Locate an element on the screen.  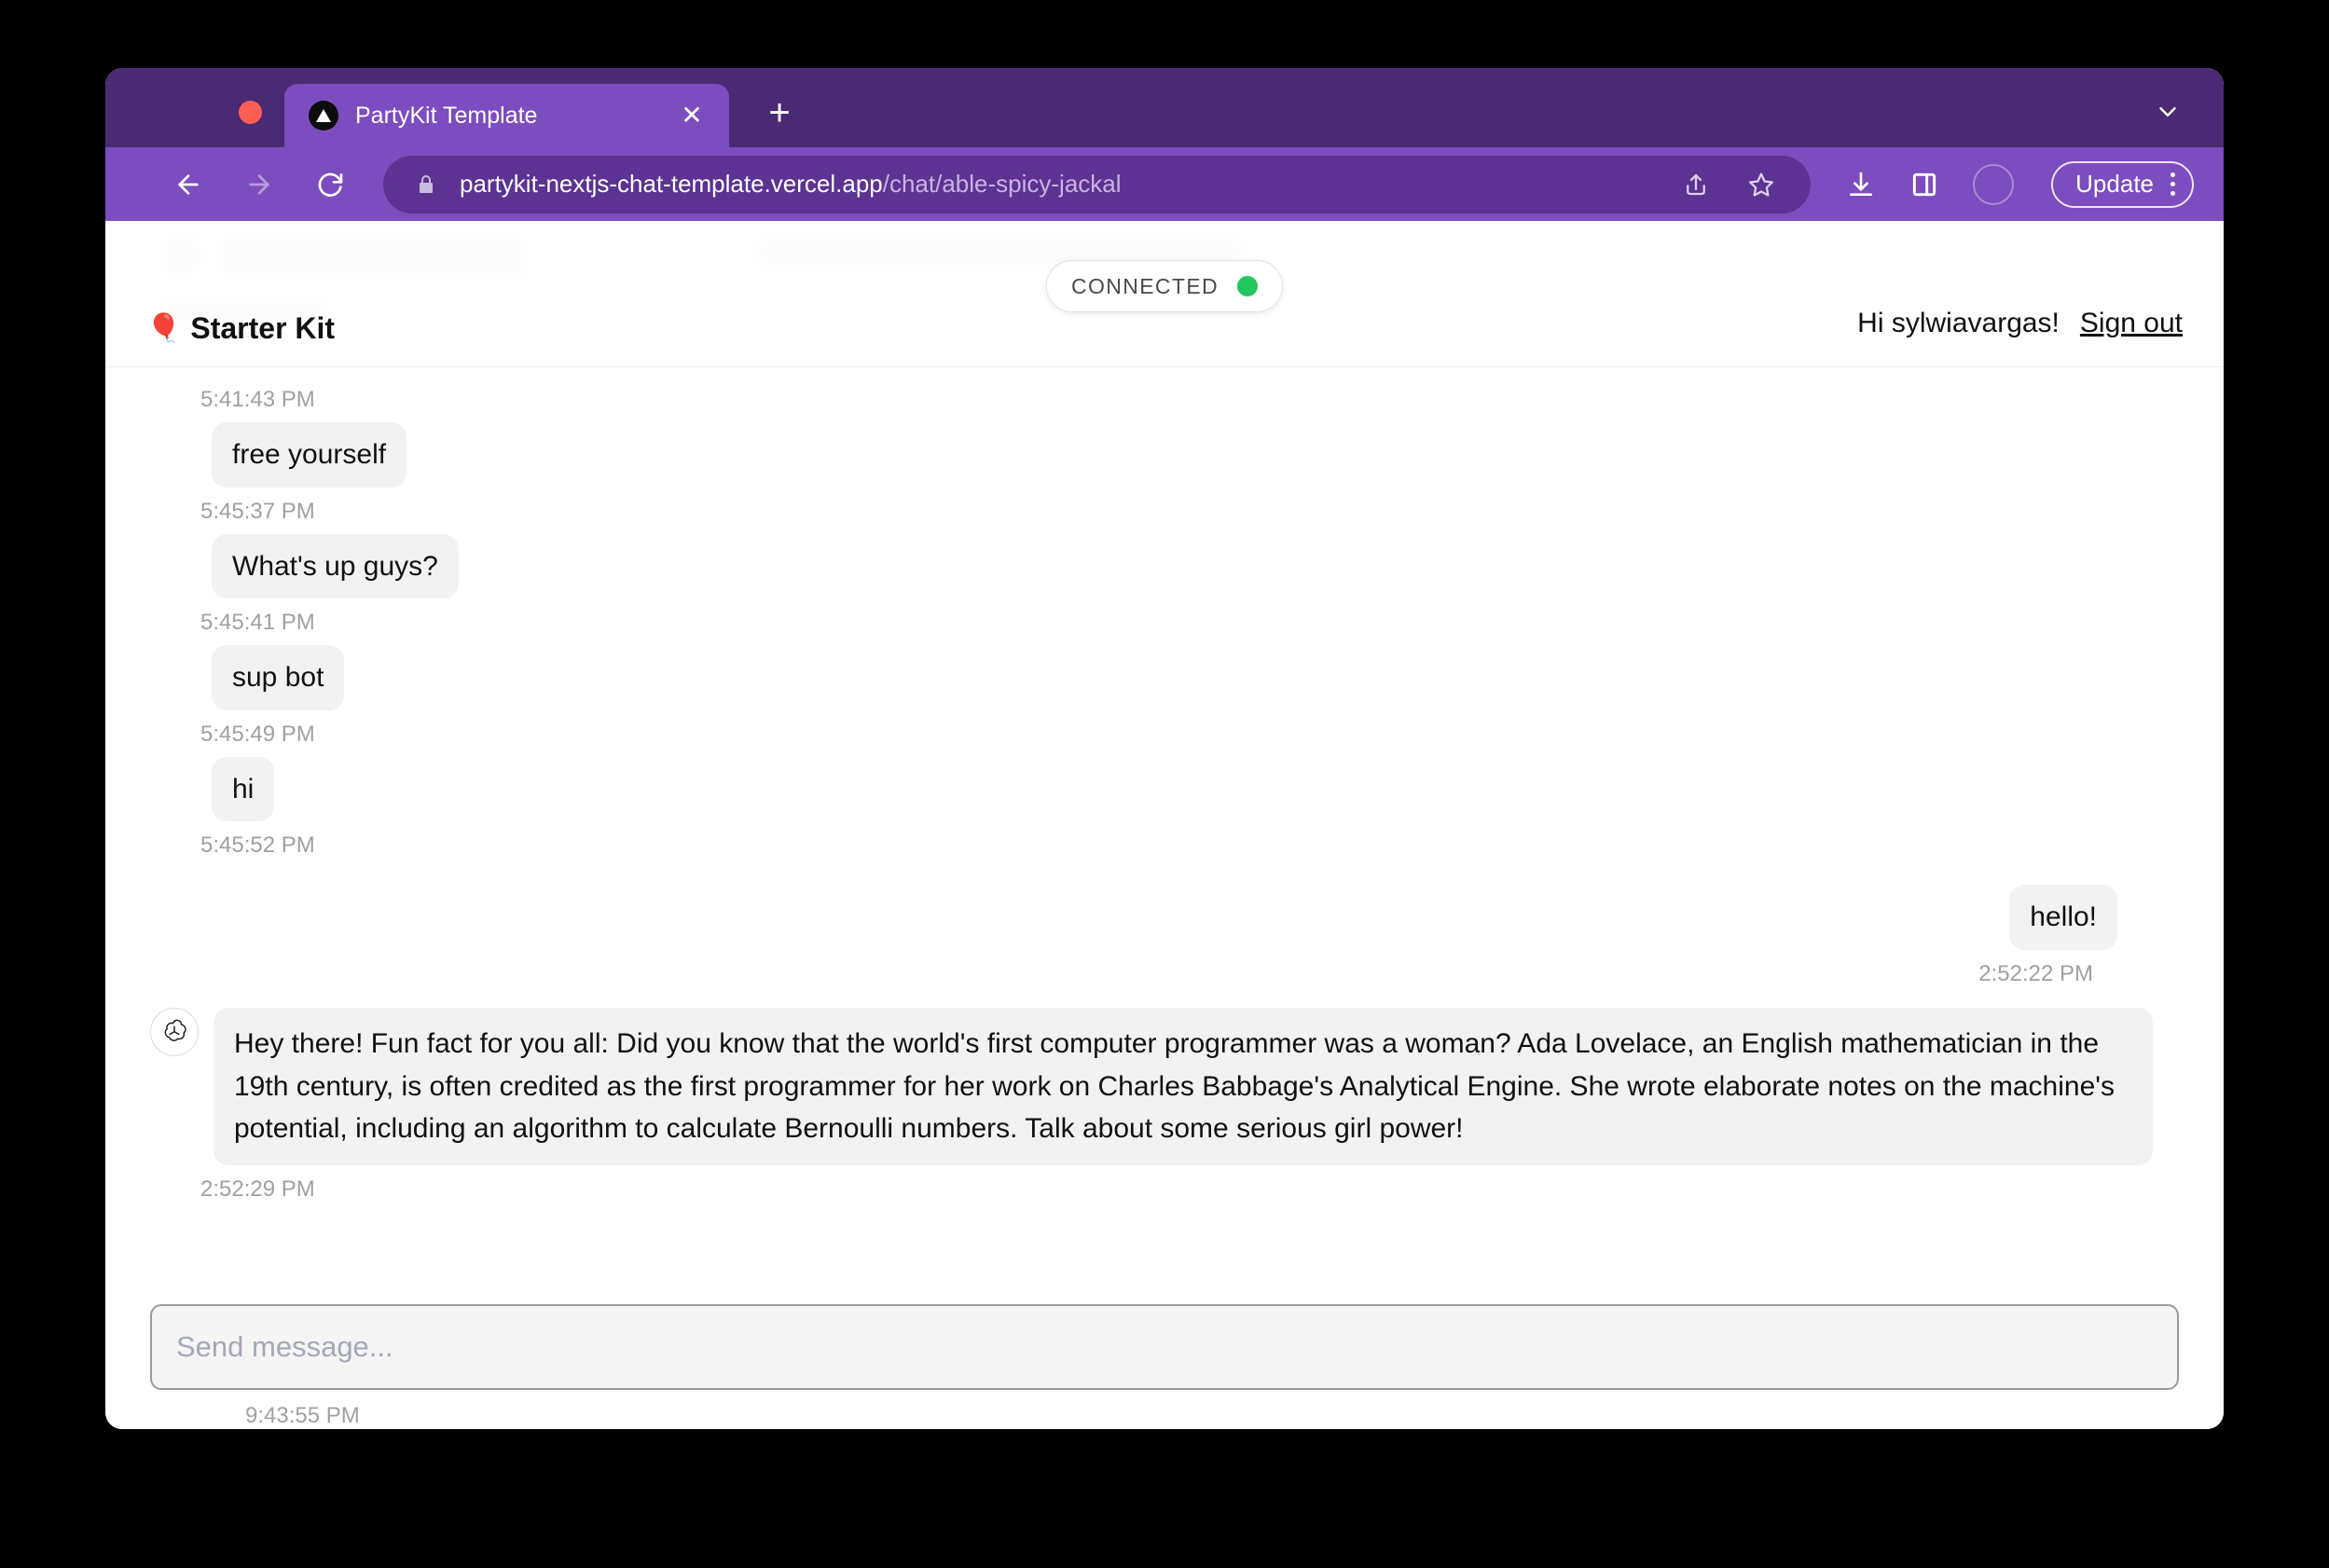
url-path: /chat/able-spicy-jackal is located at coordinates (1002, 184).